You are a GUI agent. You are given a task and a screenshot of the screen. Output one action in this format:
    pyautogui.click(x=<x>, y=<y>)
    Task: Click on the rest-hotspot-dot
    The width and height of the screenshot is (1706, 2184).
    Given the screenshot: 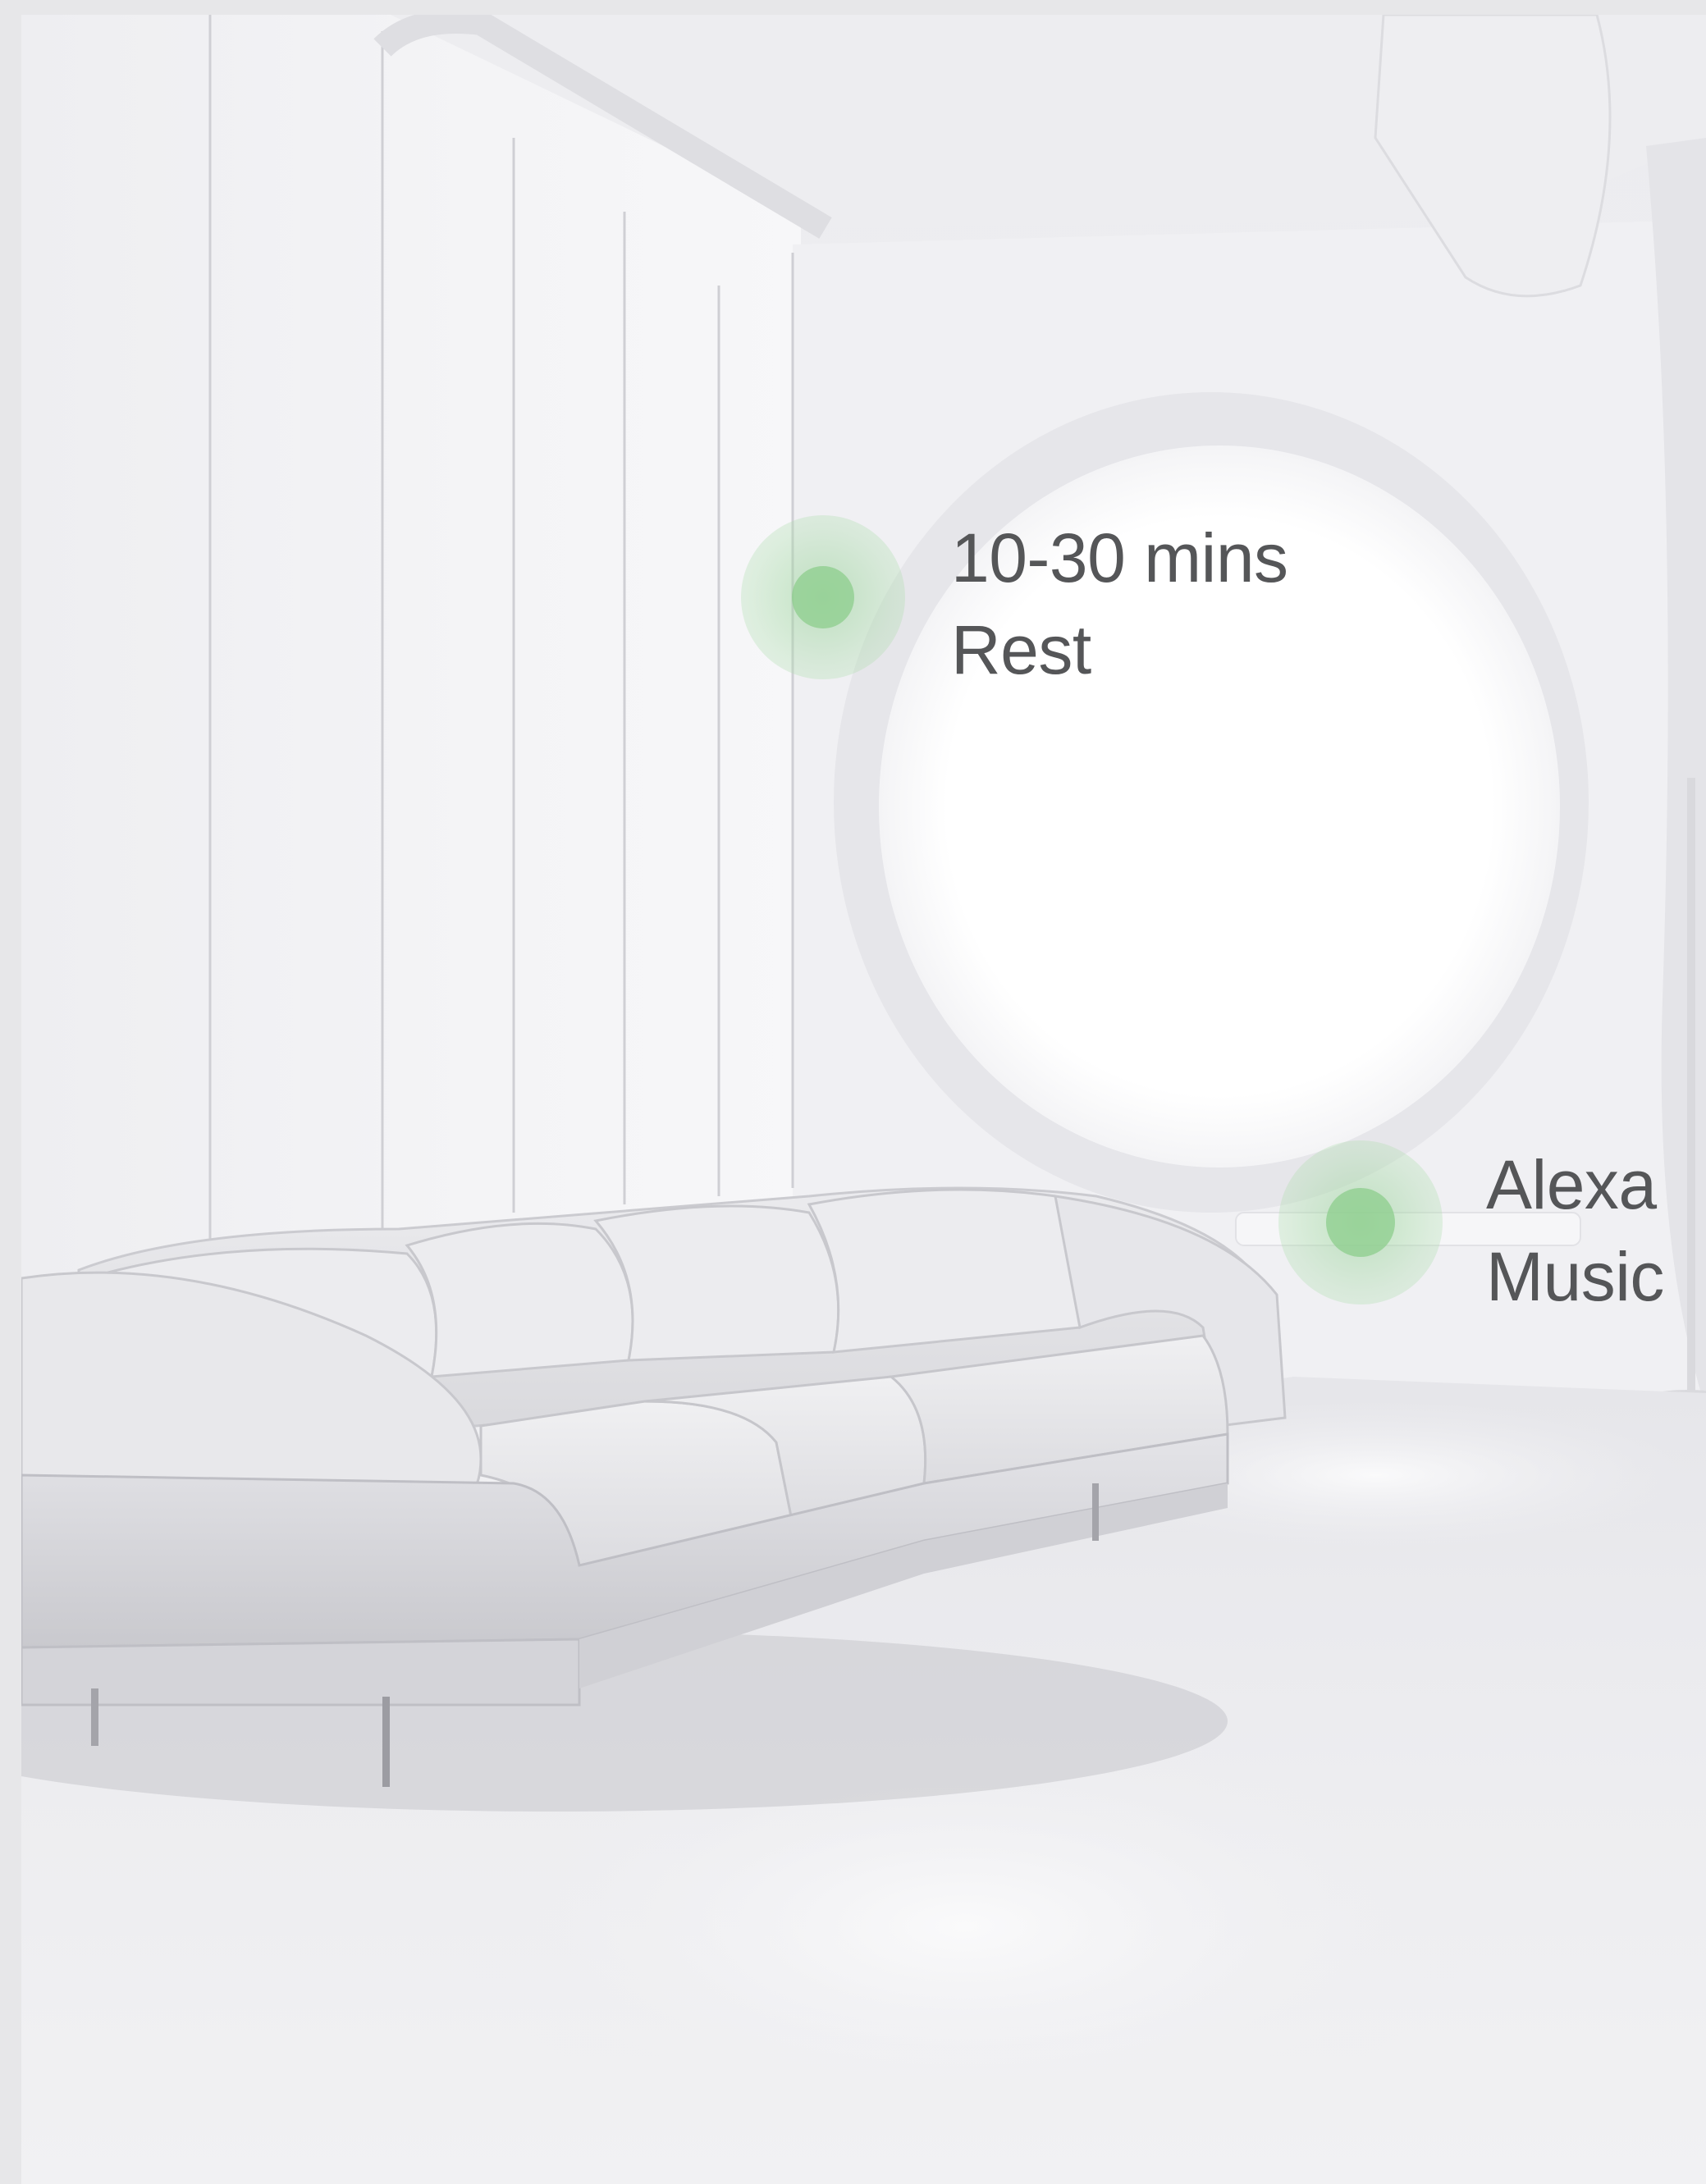 What is the action you would take?
    pyautogui.click(x=823, y=597)
    